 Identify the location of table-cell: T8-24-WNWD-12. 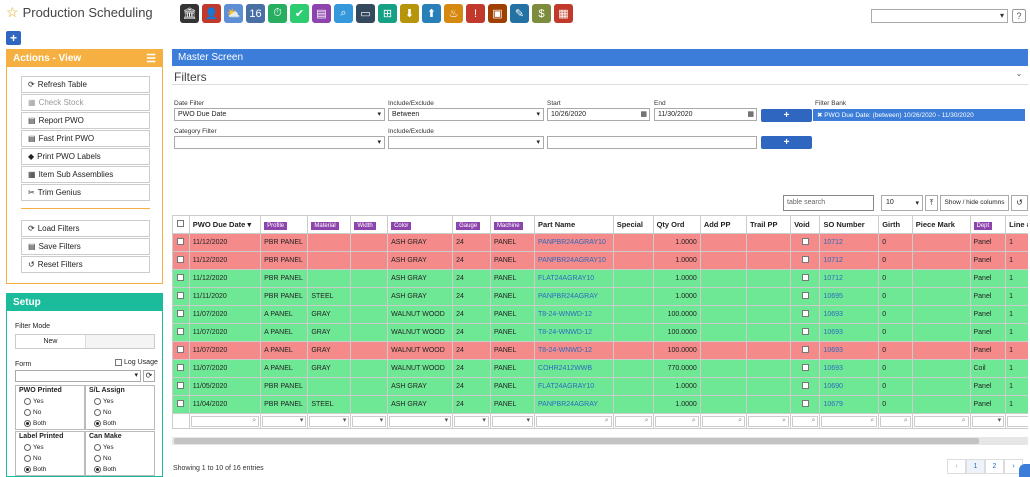
(574, 314).